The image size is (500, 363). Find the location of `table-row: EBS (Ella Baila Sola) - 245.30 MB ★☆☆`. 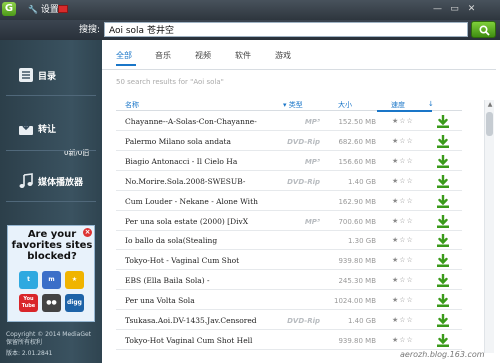

table-row: EBS (Ella Baila Sola) - 245.30 MB ★☆☆ is located at coordinates (289, 281).